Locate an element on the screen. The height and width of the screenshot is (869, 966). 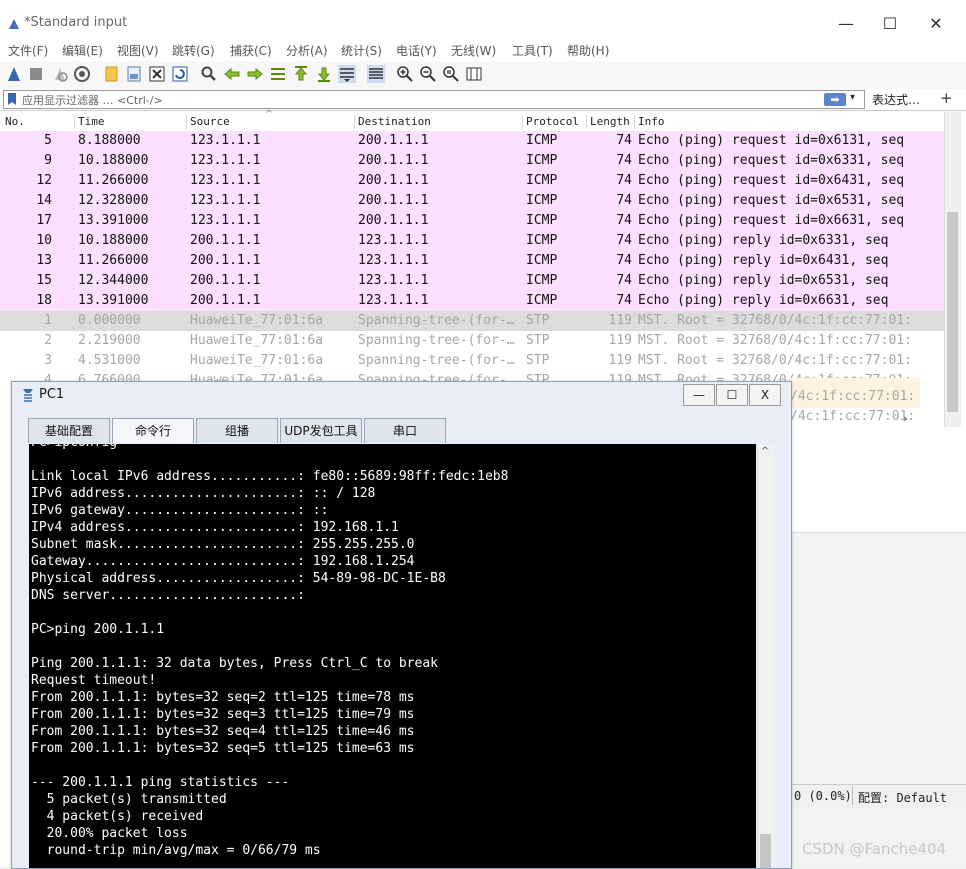
display-filter-input: 应用显示过滤器 … <Ctrl-/> ➡ ▾ is located at coordinates (434, 99).